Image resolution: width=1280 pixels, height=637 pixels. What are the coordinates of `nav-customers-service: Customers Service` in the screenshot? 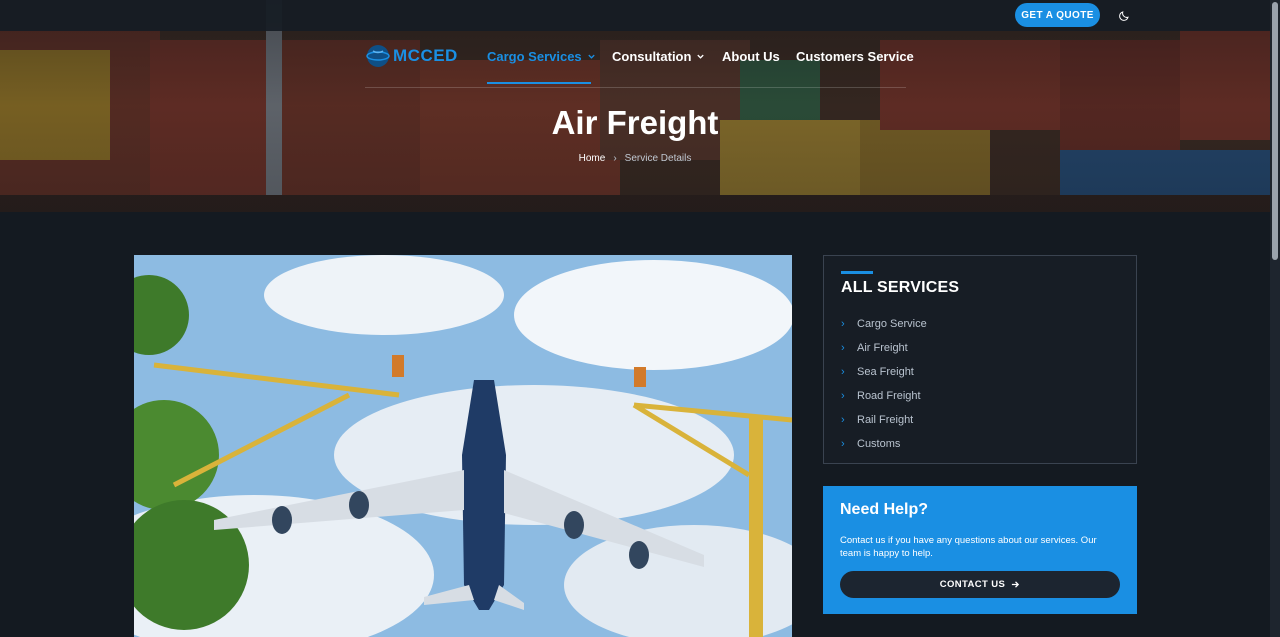 It's located at (855, 56).